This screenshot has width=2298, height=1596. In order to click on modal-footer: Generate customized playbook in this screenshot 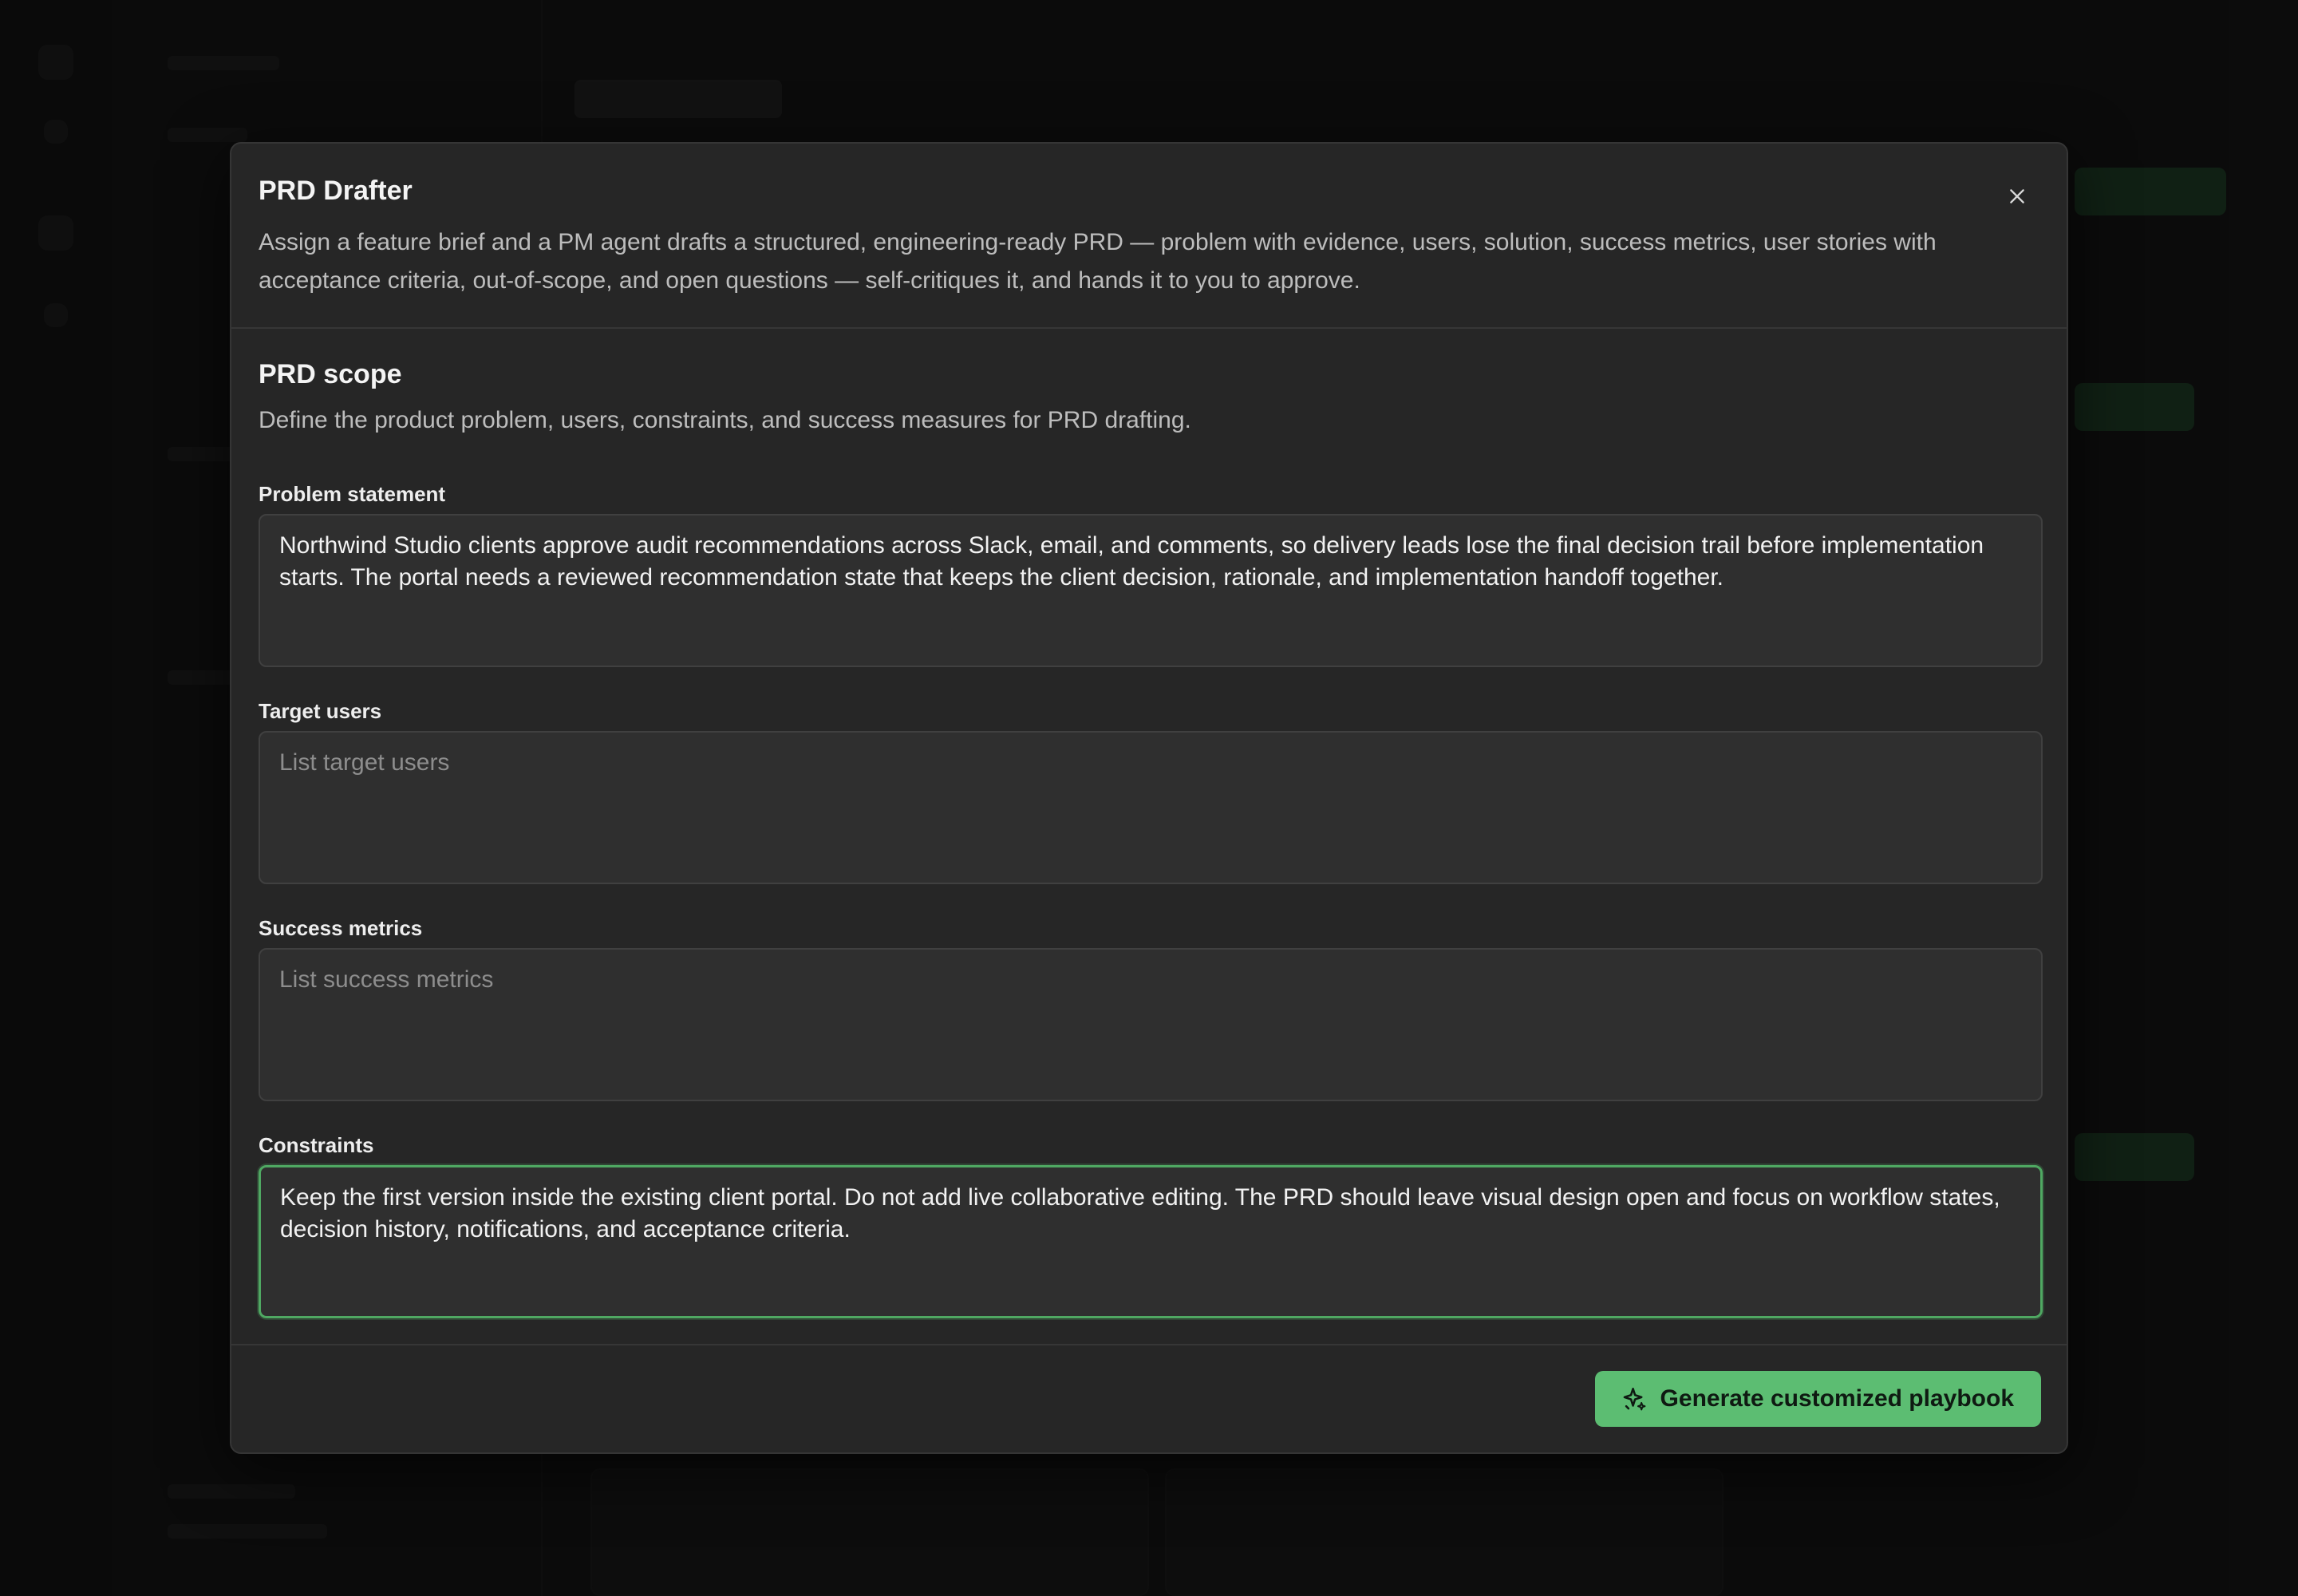, I will do `click(1149, 1399)`.